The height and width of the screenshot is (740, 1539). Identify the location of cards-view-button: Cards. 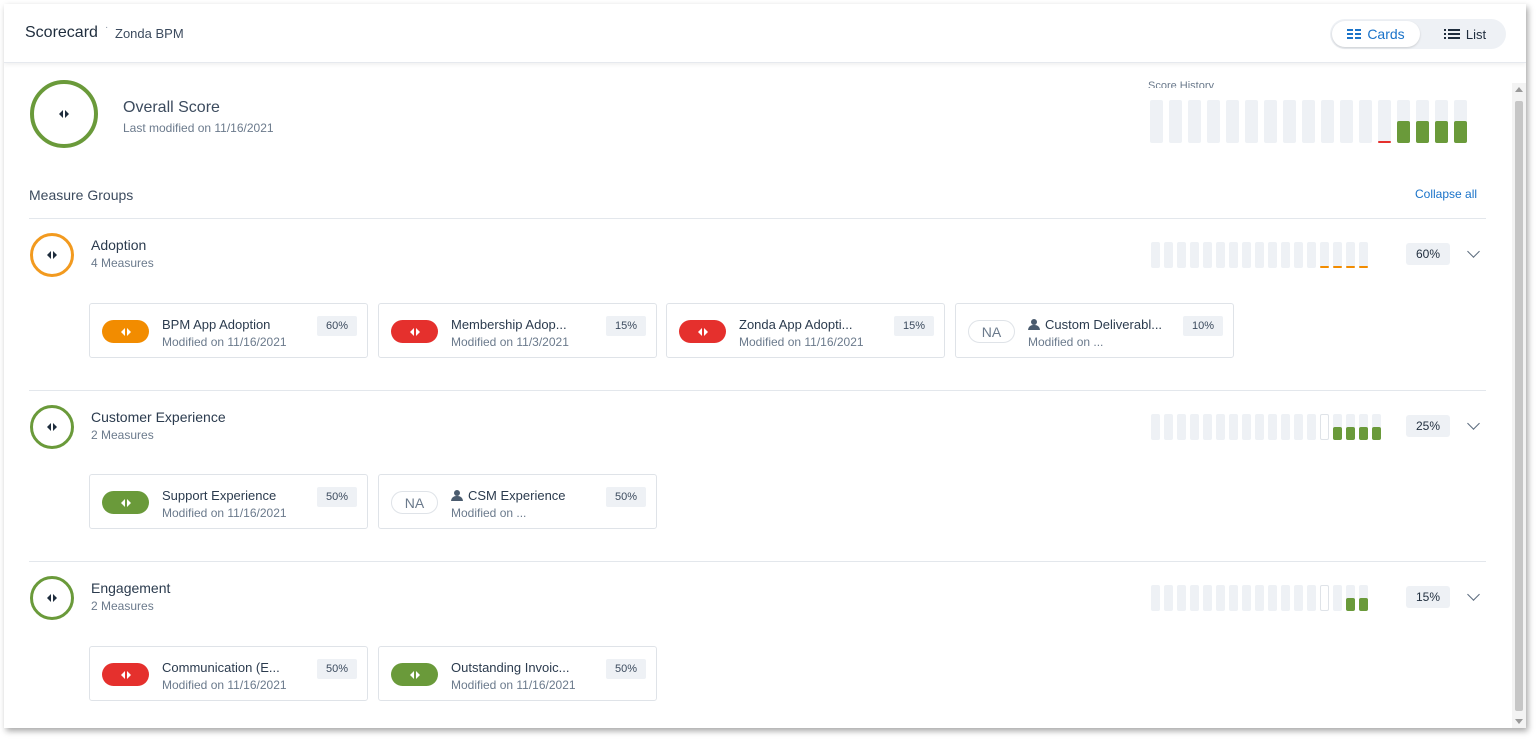
(1376, 34).